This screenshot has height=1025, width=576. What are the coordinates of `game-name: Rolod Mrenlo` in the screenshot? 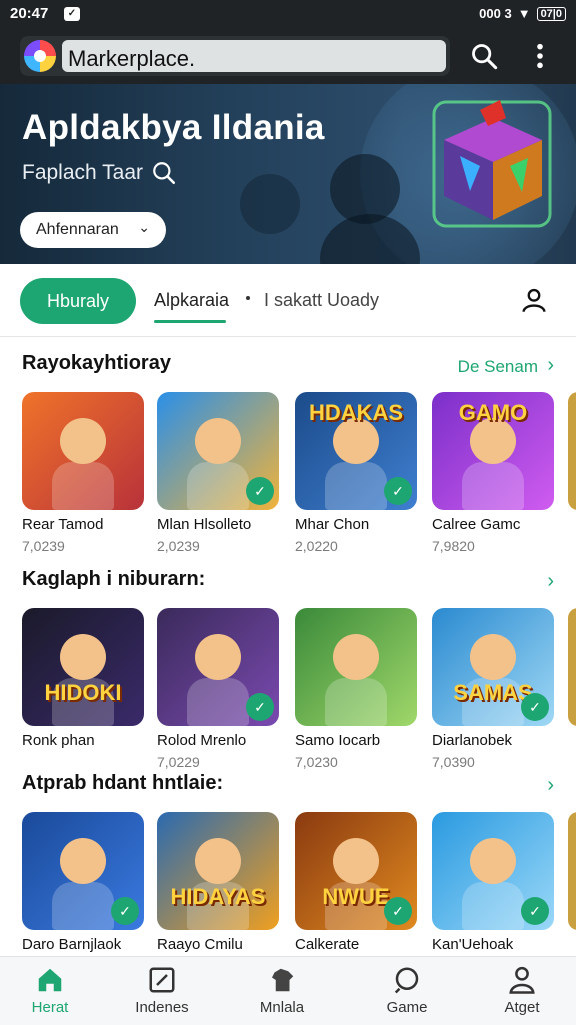 It's located at (202, 740).